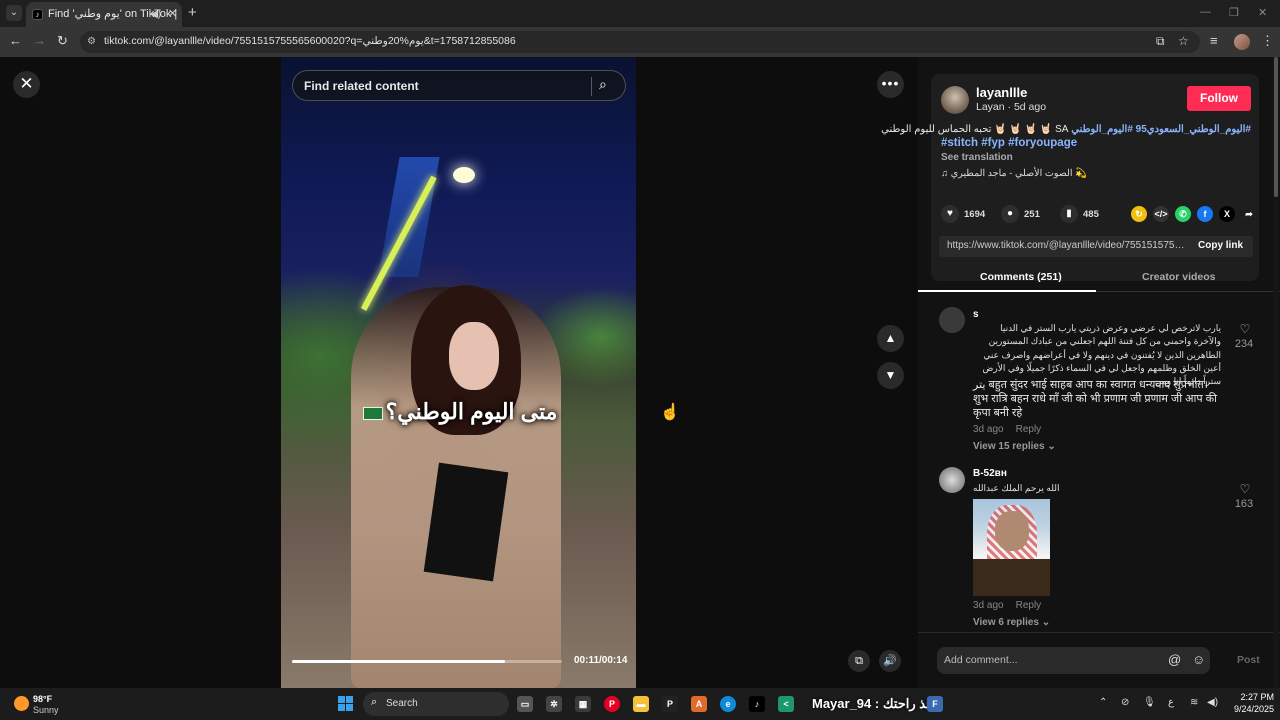 The image size is (1280, 720). I want to click on reading-list-icon: ≡, so click(1214, 40).